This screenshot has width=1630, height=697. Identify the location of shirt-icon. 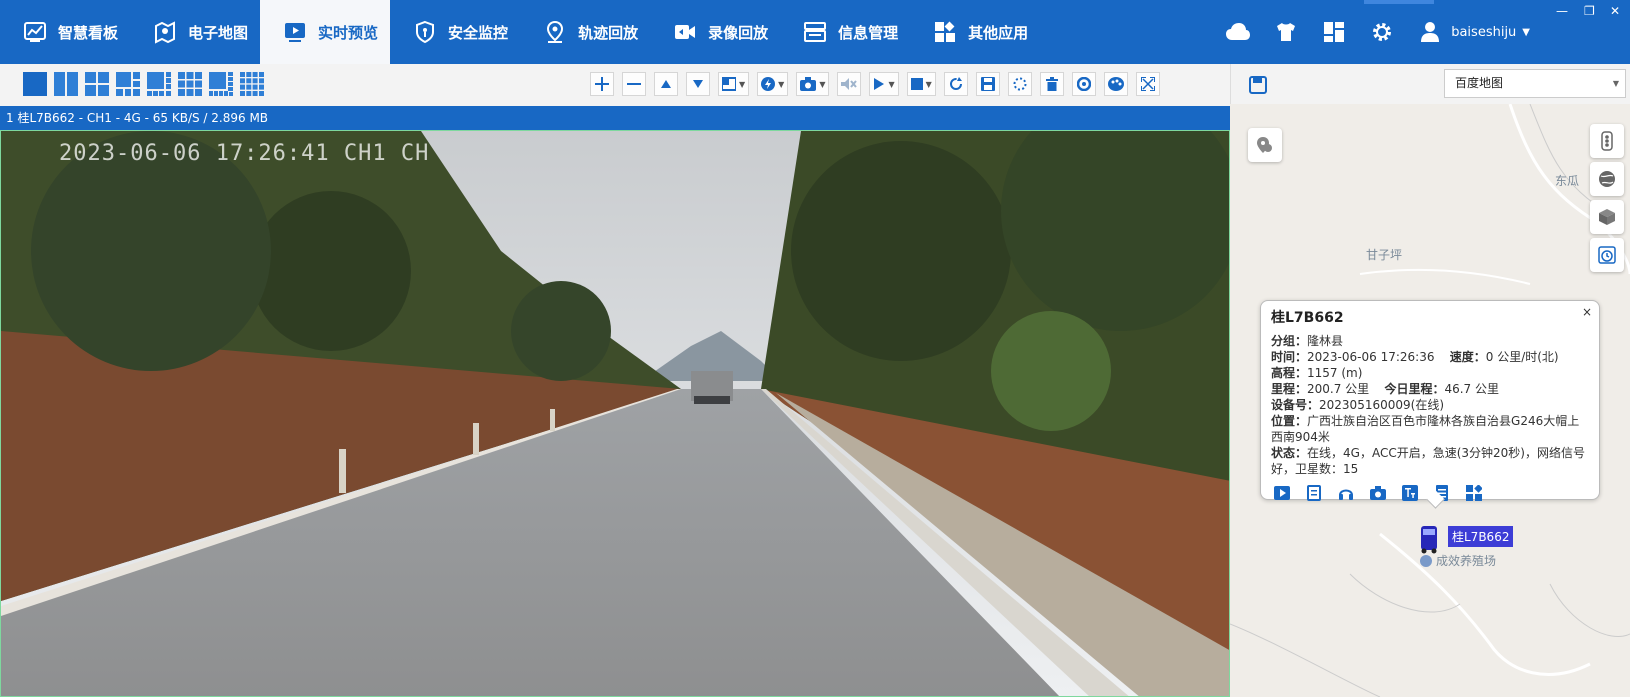
(1286, 32).